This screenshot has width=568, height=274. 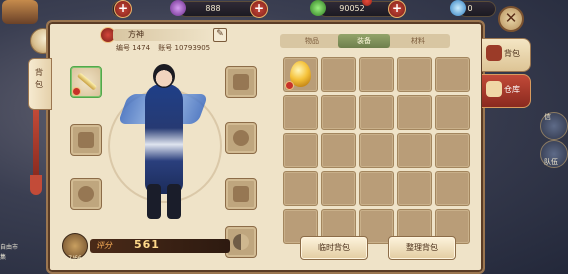 I want to click on score-value: 561, so click(x=147, y=244).